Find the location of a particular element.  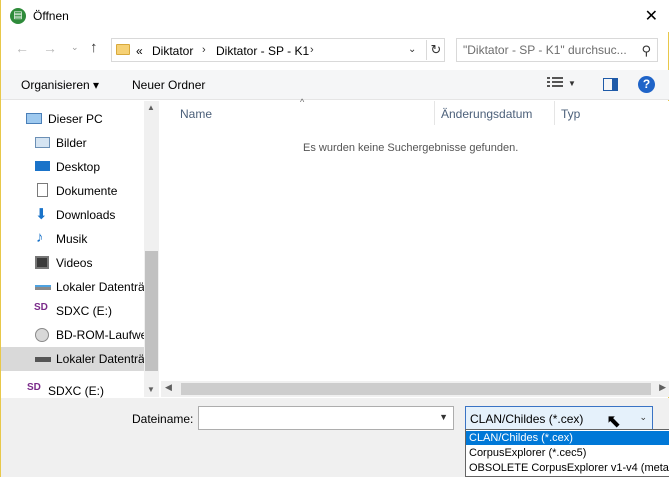

nav-item-bd-rom: BD-ROM-Laufwe is located at coordinates (72, 335).